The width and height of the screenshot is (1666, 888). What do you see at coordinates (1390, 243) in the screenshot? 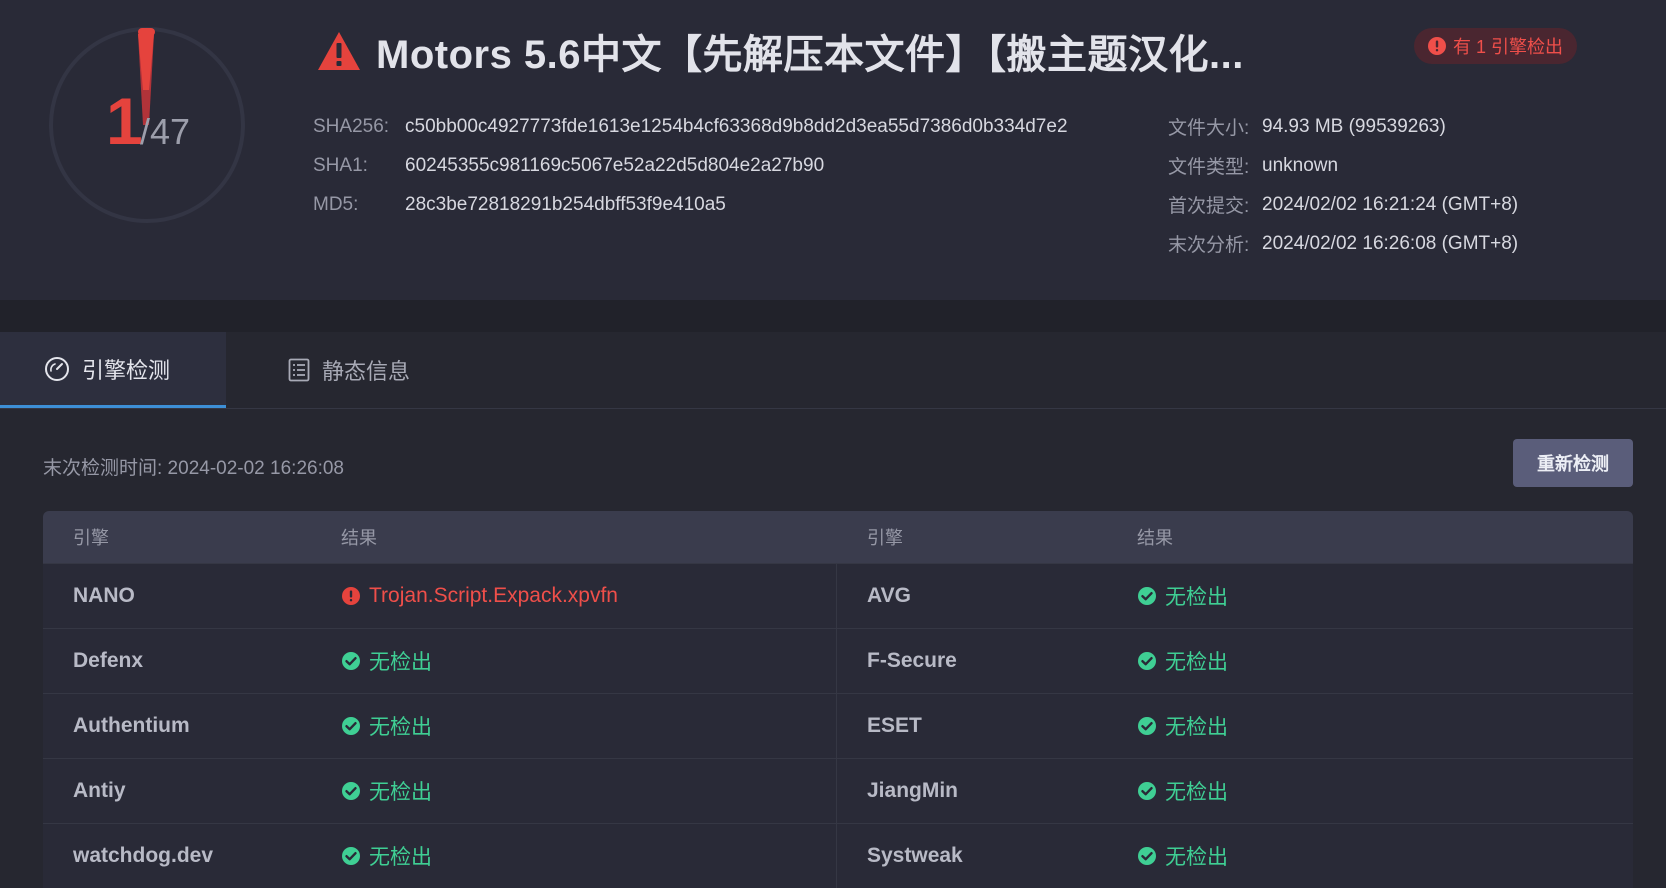
I see `last-analysis-value: 2024/02/02 16:26:08 (GMT+8)` at bounding box center [1390, 243].